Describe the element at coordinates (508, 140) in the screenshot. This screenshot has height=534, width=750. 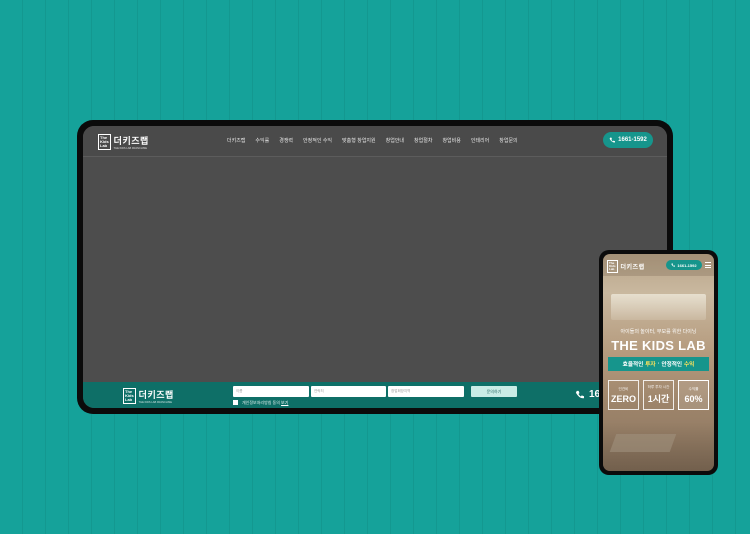
I see `nav-item-inquiry: 창업문의` at that location.